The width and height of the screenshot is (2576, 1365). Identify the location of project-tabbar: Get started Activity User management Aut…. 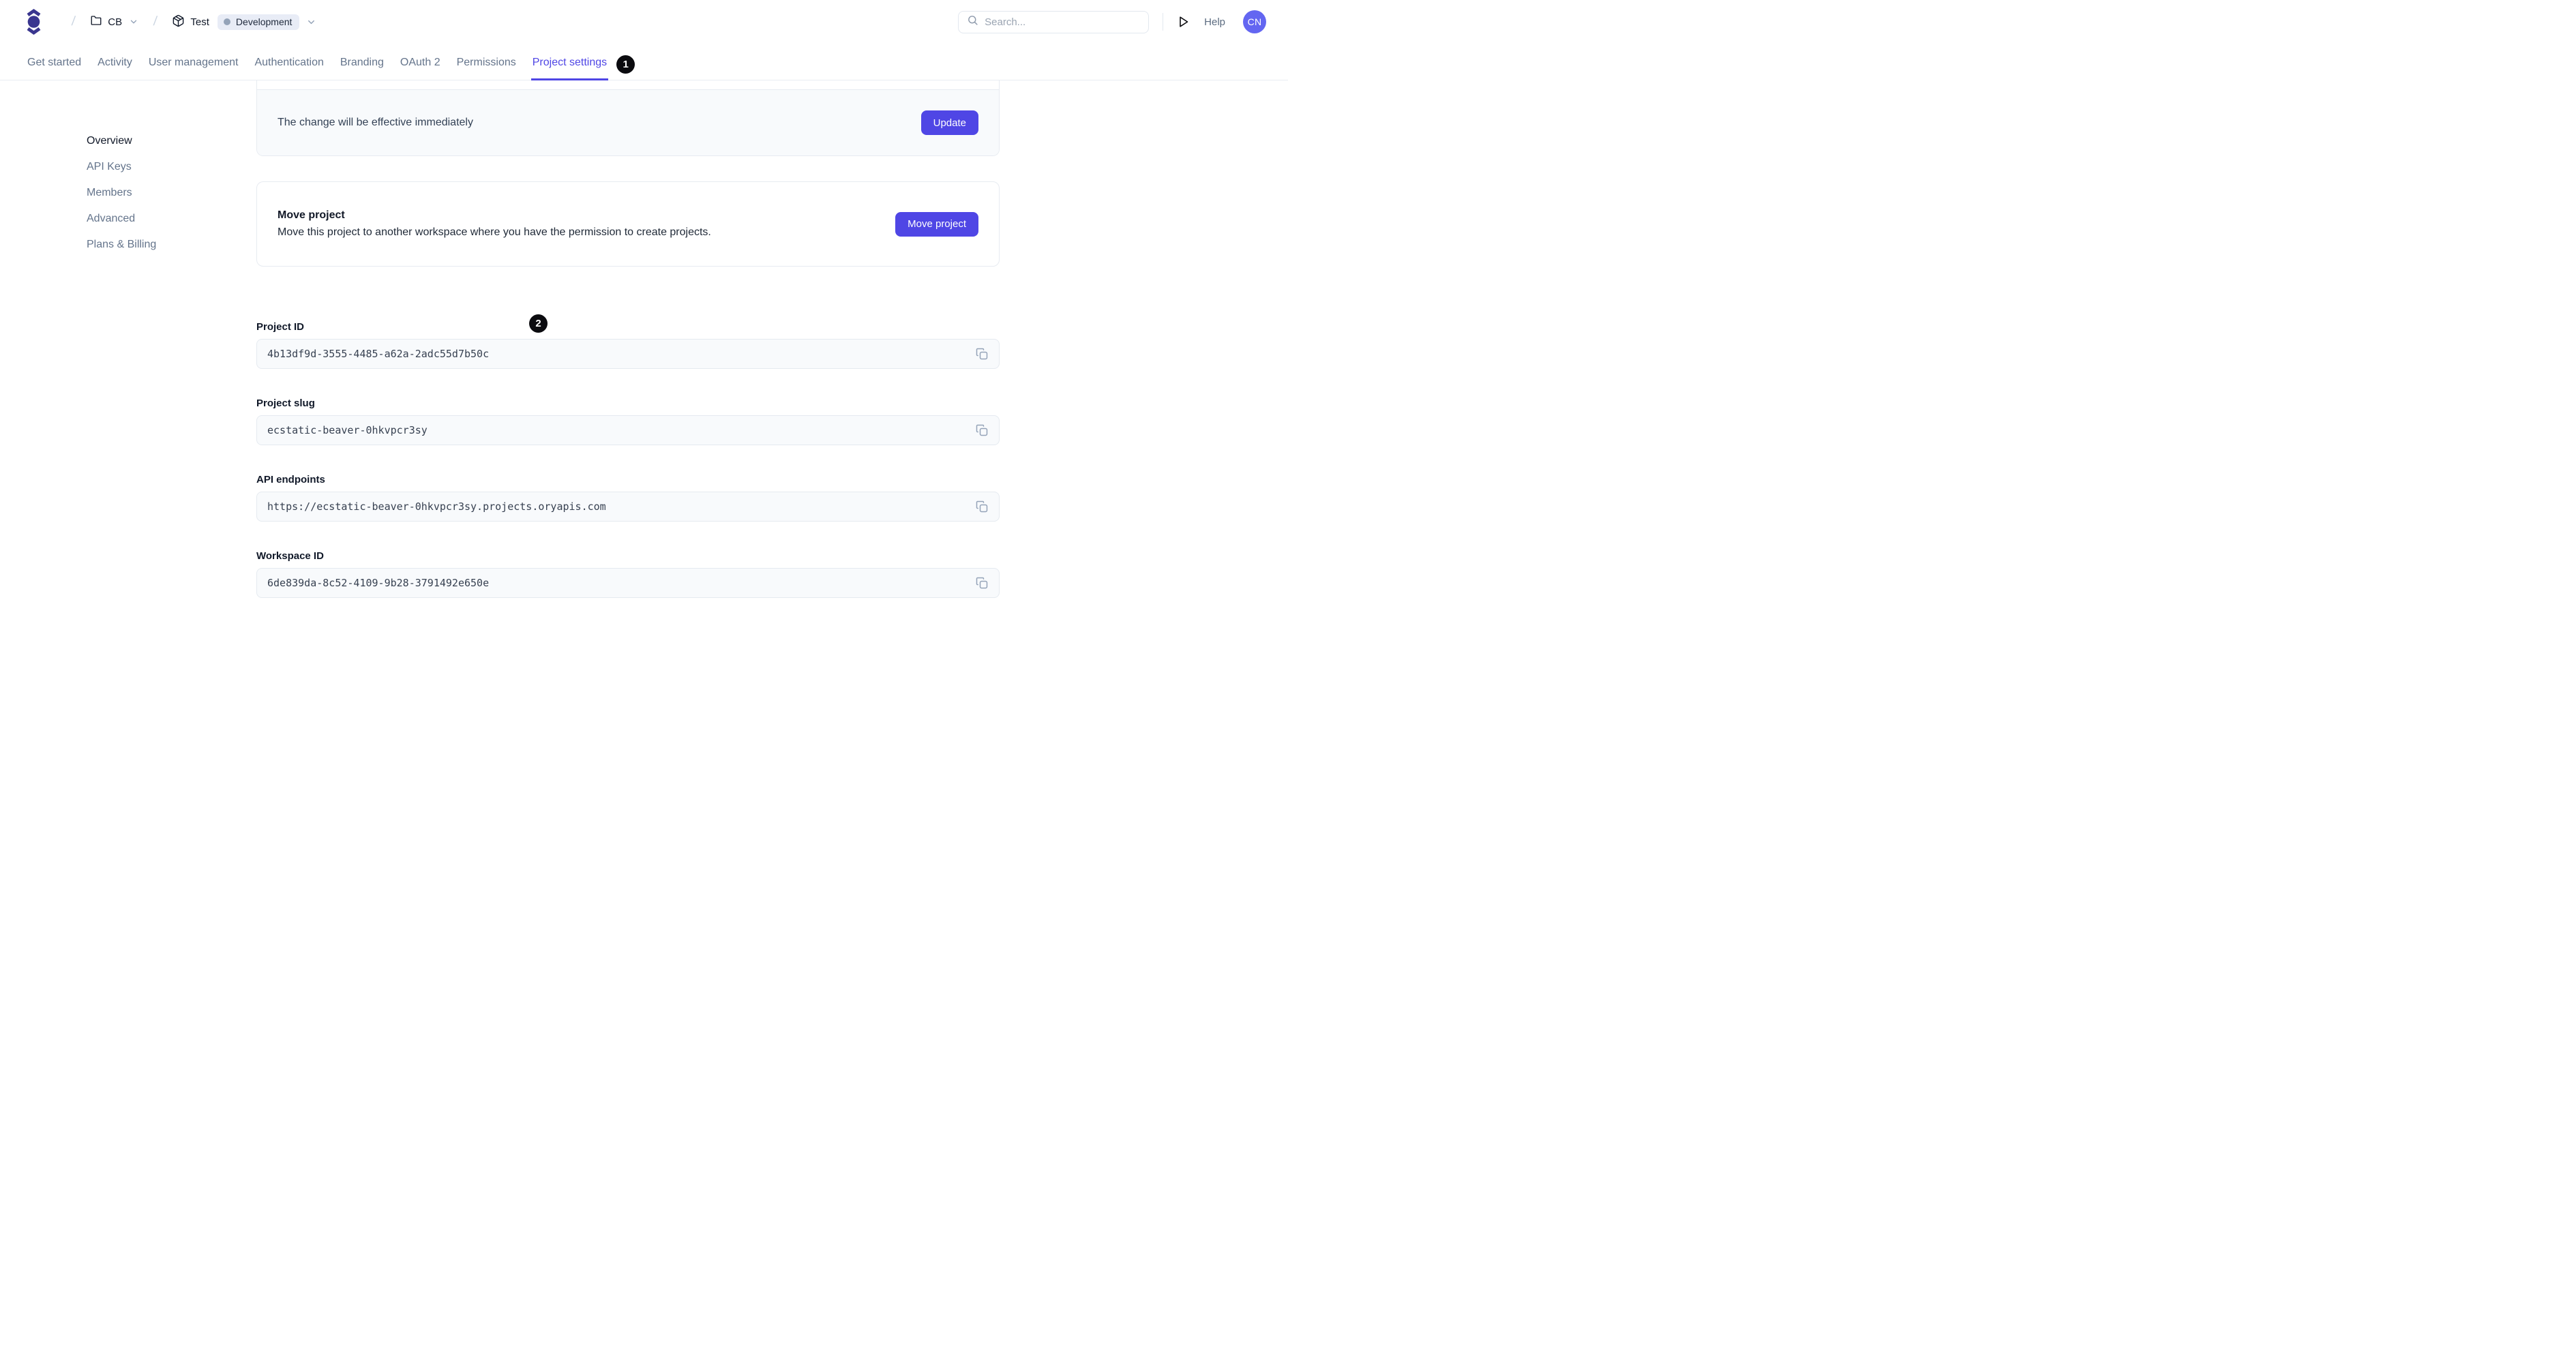
(644, 60).